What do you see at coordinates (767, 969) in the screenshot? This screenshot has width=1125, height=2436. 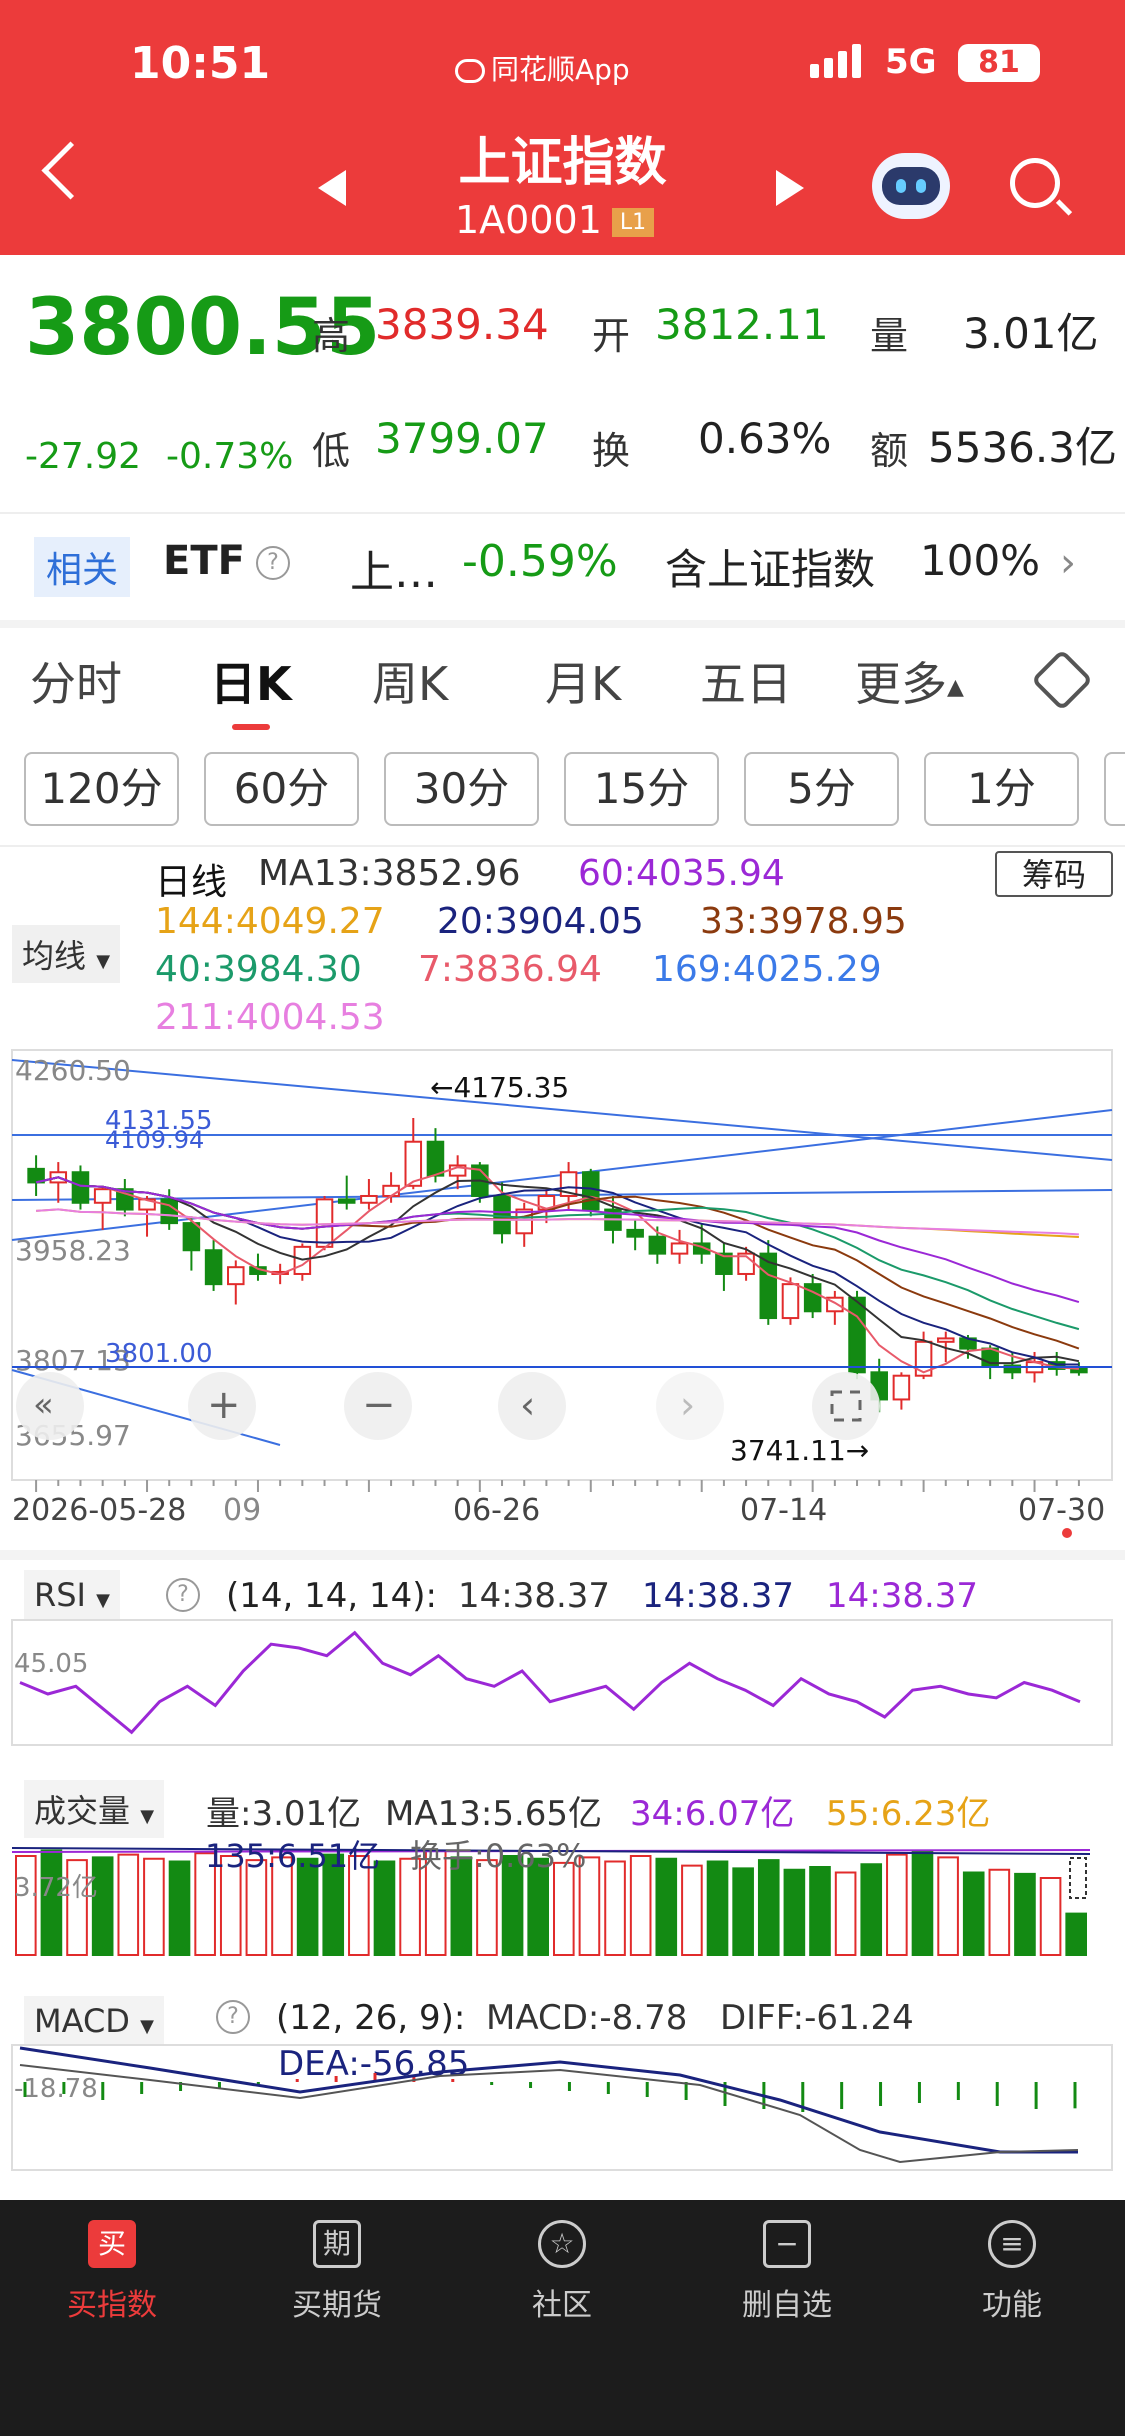 I see `ma169-value: 169:4025.29` at bounding box center [767, 969].